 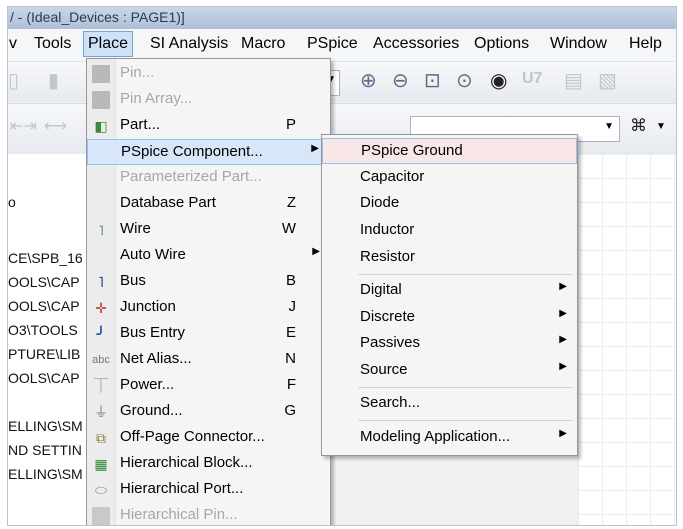 I want to click on shortcut-key: G, so click(x=290, y=410).